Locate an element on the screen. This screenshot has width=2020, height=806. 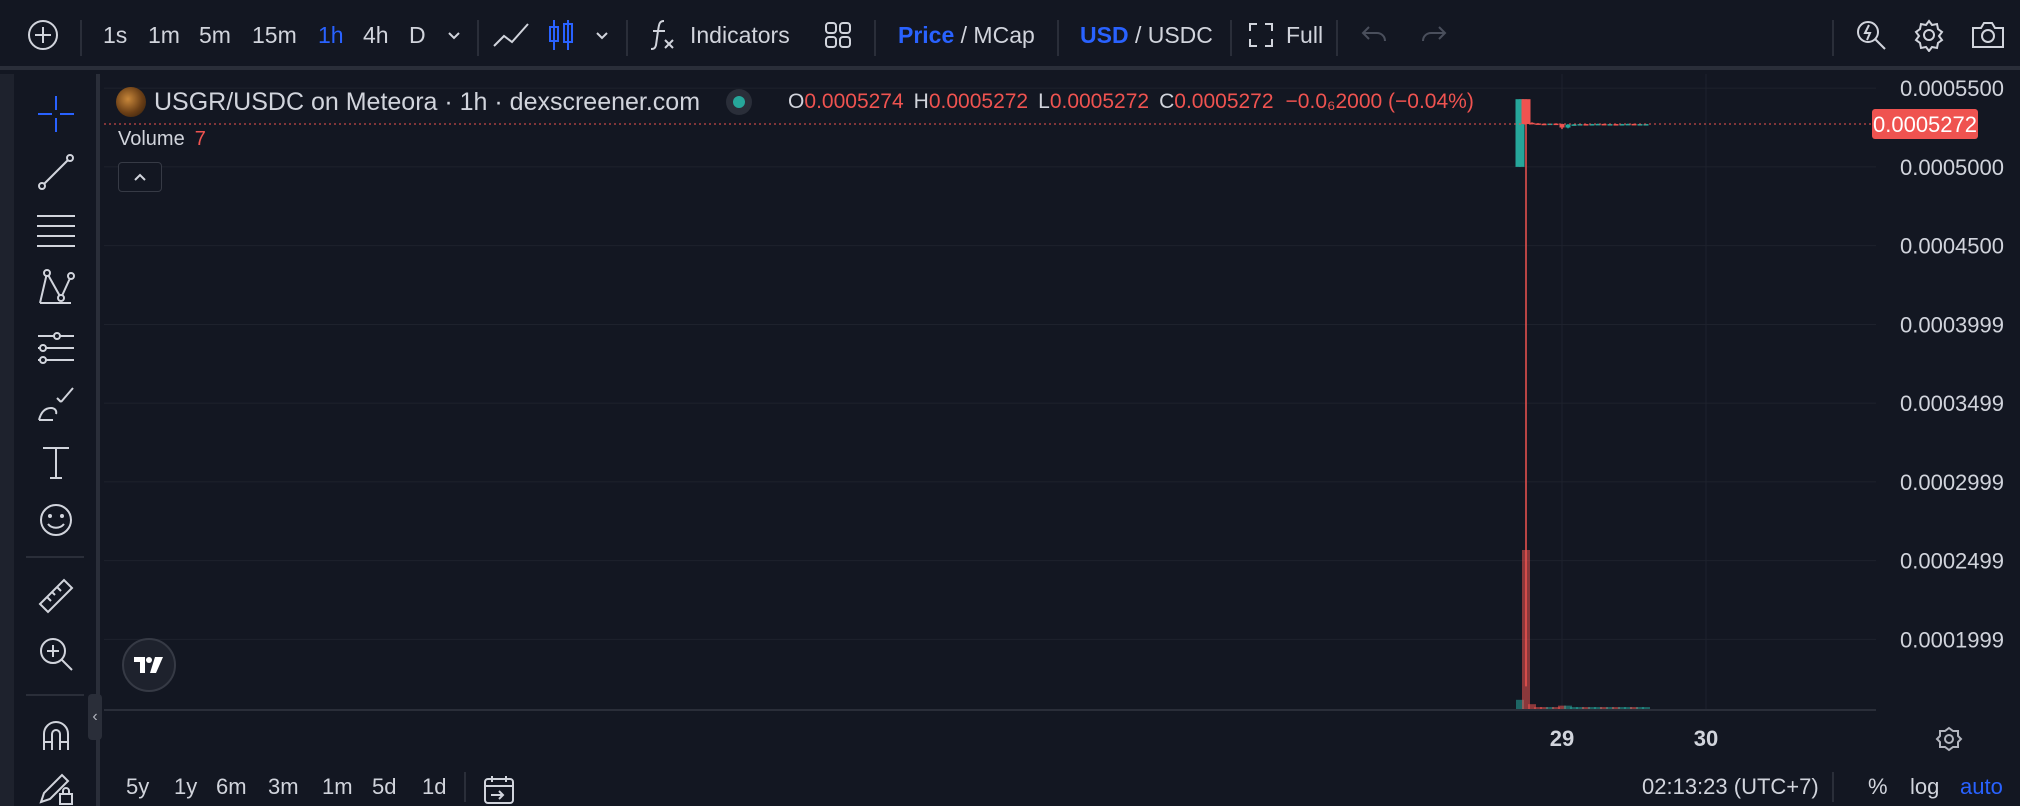
timeframe-1s: 1s is located at coordinates (115, 35).